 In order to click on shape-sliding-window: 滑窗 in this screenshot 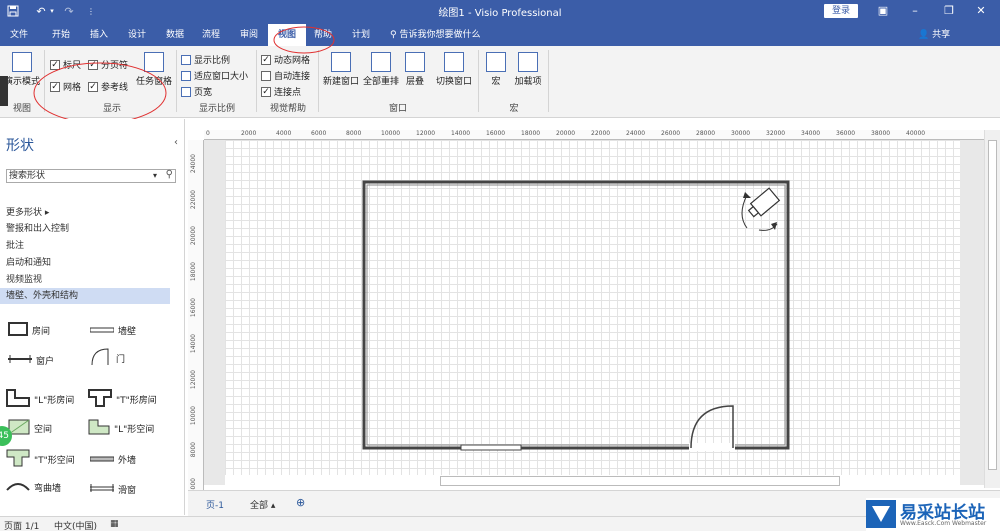, I will do `click(113, 489)`.